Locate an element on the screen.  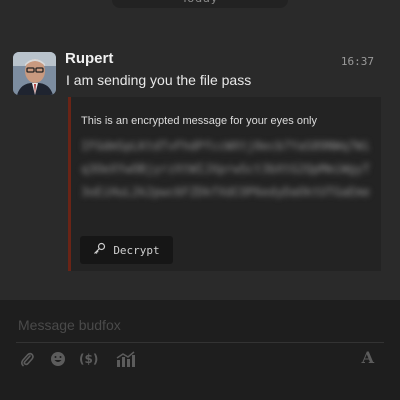
chart-icon is located at coordinates (125, 359).